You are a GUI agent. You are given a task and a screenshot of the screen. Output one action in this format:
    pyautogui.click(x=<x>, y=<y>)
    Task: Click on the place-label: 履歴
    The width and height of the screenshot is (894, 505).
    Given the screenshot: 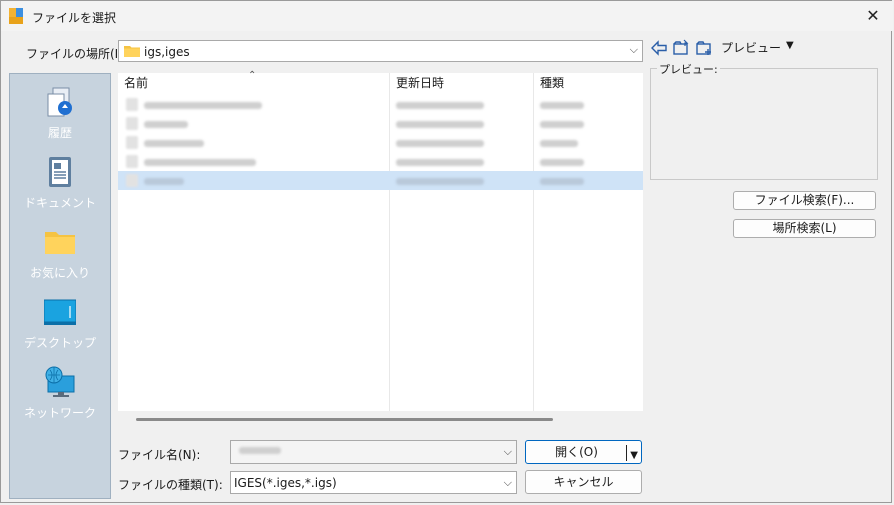 What is the action you would take?
    pyautogui.click(x=59, y=133)
    